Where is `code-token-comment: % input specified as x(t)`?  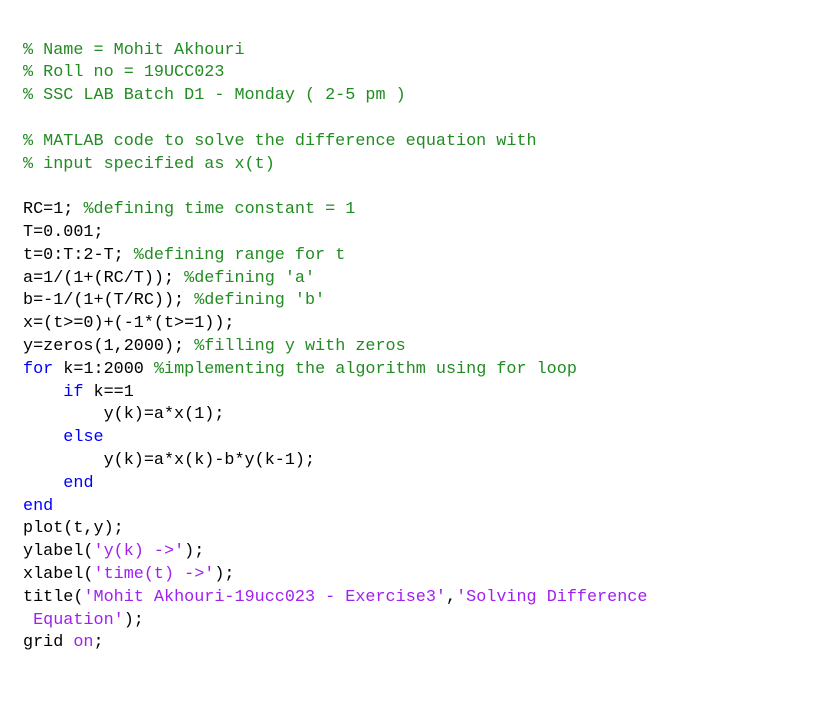
code-token-comment: % input specified as x(t) is located at coordinates (149, 164).